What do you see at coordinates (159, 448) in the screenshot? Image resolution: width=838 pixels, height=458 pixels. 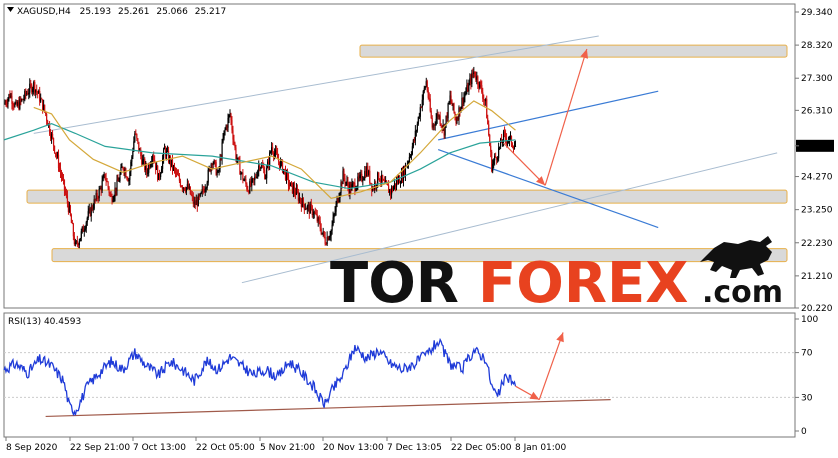 I see `time-tick-label: 7 Oct 13:00` at bounding box center [159, 448].